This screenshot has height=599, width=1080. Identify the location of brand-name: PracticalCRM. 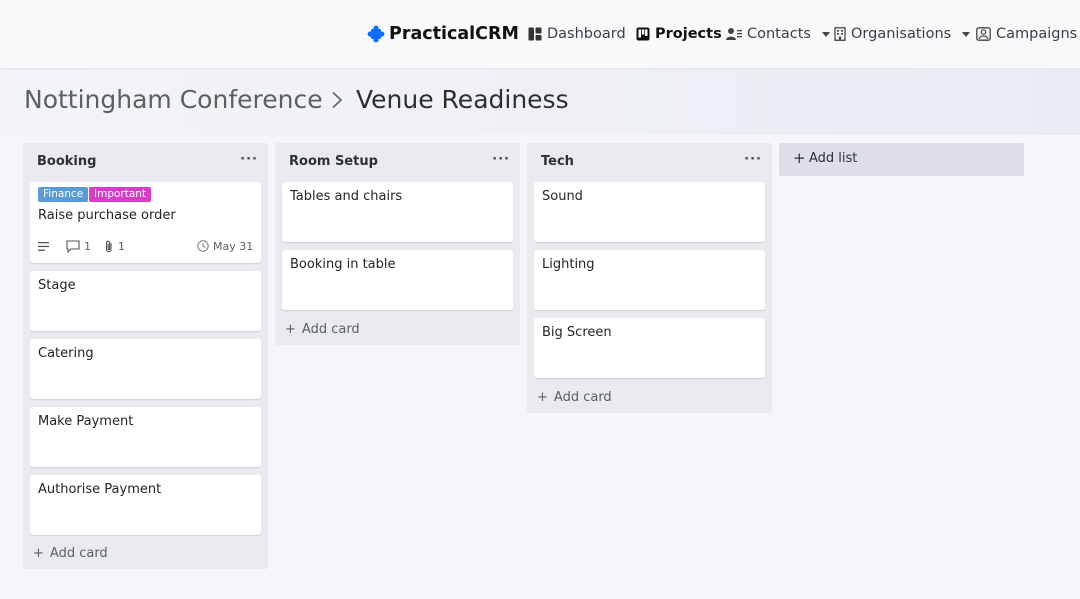
(454, 34).